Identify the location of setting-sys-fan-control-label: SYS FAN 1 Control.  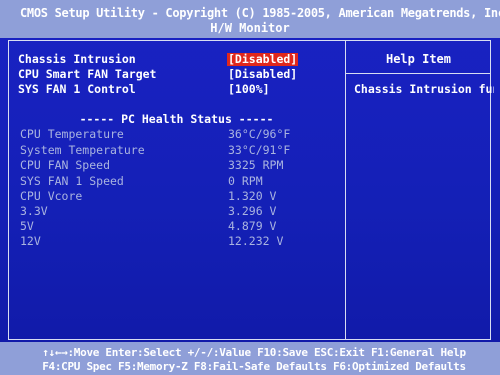
(77, 89).